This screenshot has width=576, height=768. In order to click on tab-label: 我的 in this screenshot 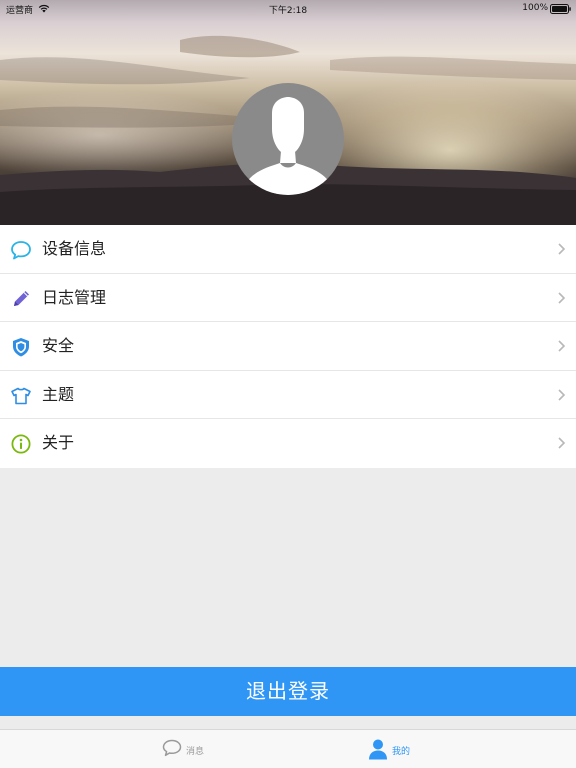, I will do `click(401, 752)`.